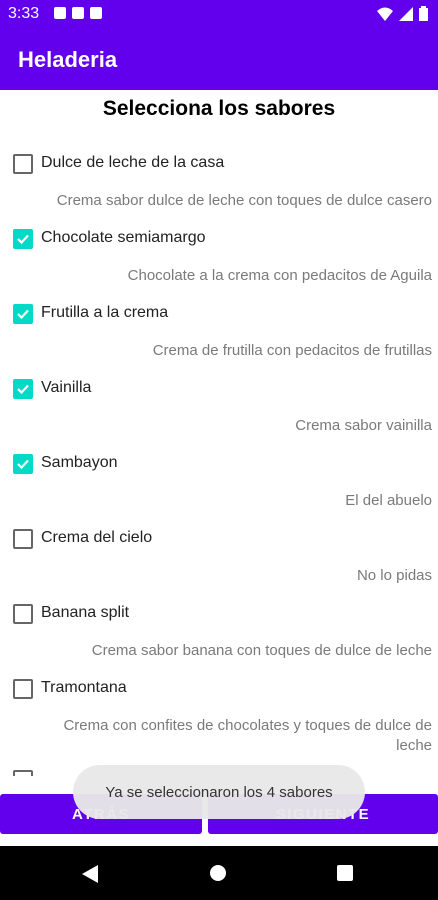 The height and width of the screenshot is (900, 438). What do you see at coordinates (406, 13) in the screenshot?
I see `signal-icon` at bounding box center [406, 13].